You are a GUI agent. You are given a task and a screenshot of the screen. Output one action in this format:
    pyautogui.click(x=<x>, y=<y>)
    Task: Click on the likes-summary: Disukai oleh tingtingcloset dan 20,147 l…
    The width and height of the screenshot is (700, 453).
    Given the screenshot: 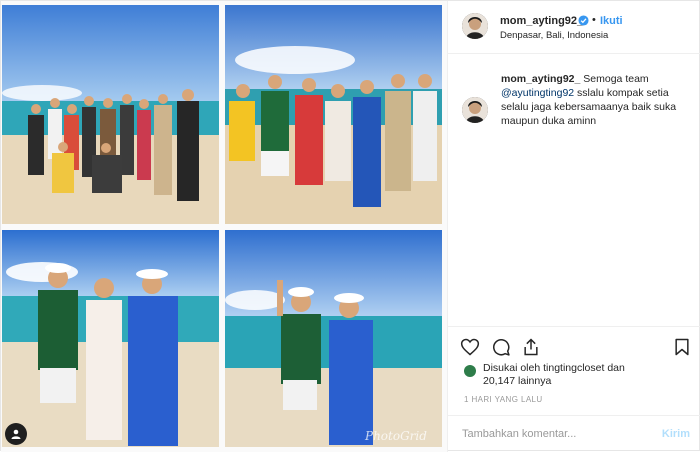 What is the action you would take?
    pyautogui.click(x=554, y=375)
    